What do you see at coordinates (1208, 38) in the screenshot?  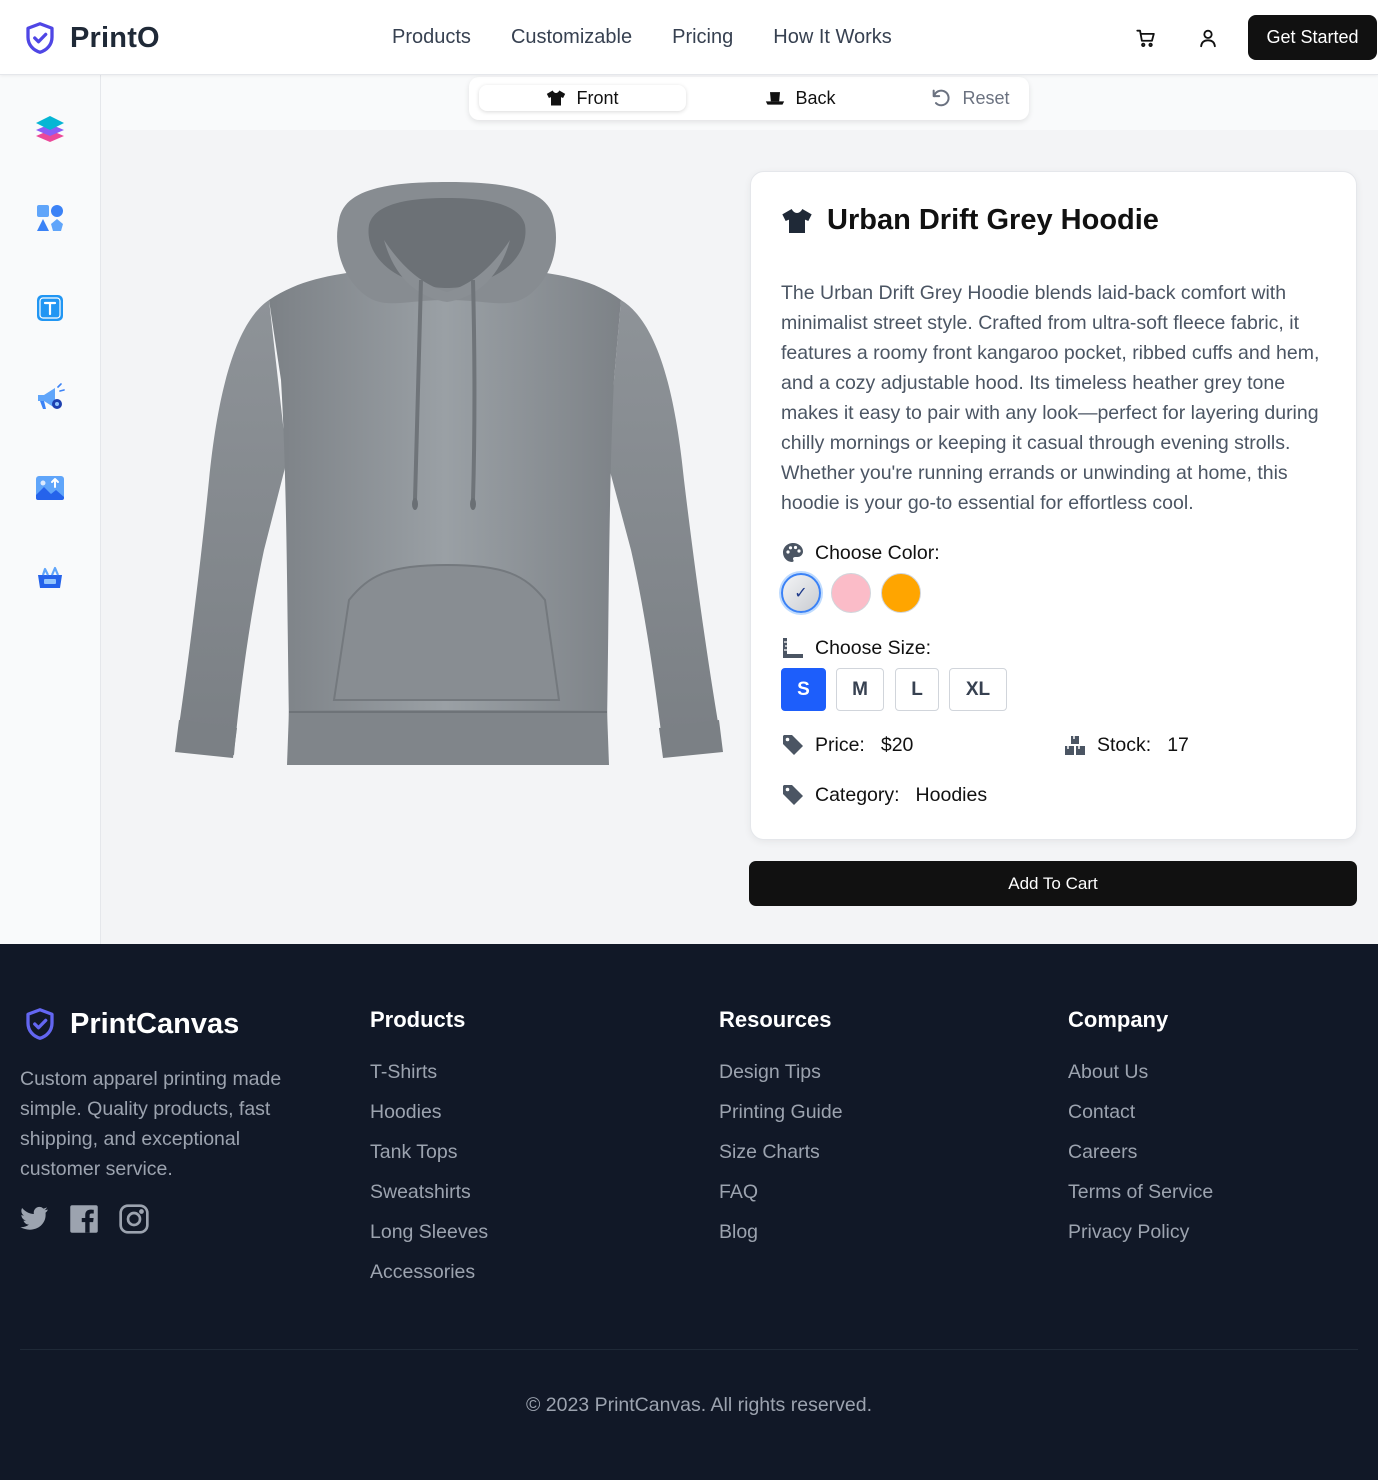 I see `user-icon` at bounding box center [1208, 38].